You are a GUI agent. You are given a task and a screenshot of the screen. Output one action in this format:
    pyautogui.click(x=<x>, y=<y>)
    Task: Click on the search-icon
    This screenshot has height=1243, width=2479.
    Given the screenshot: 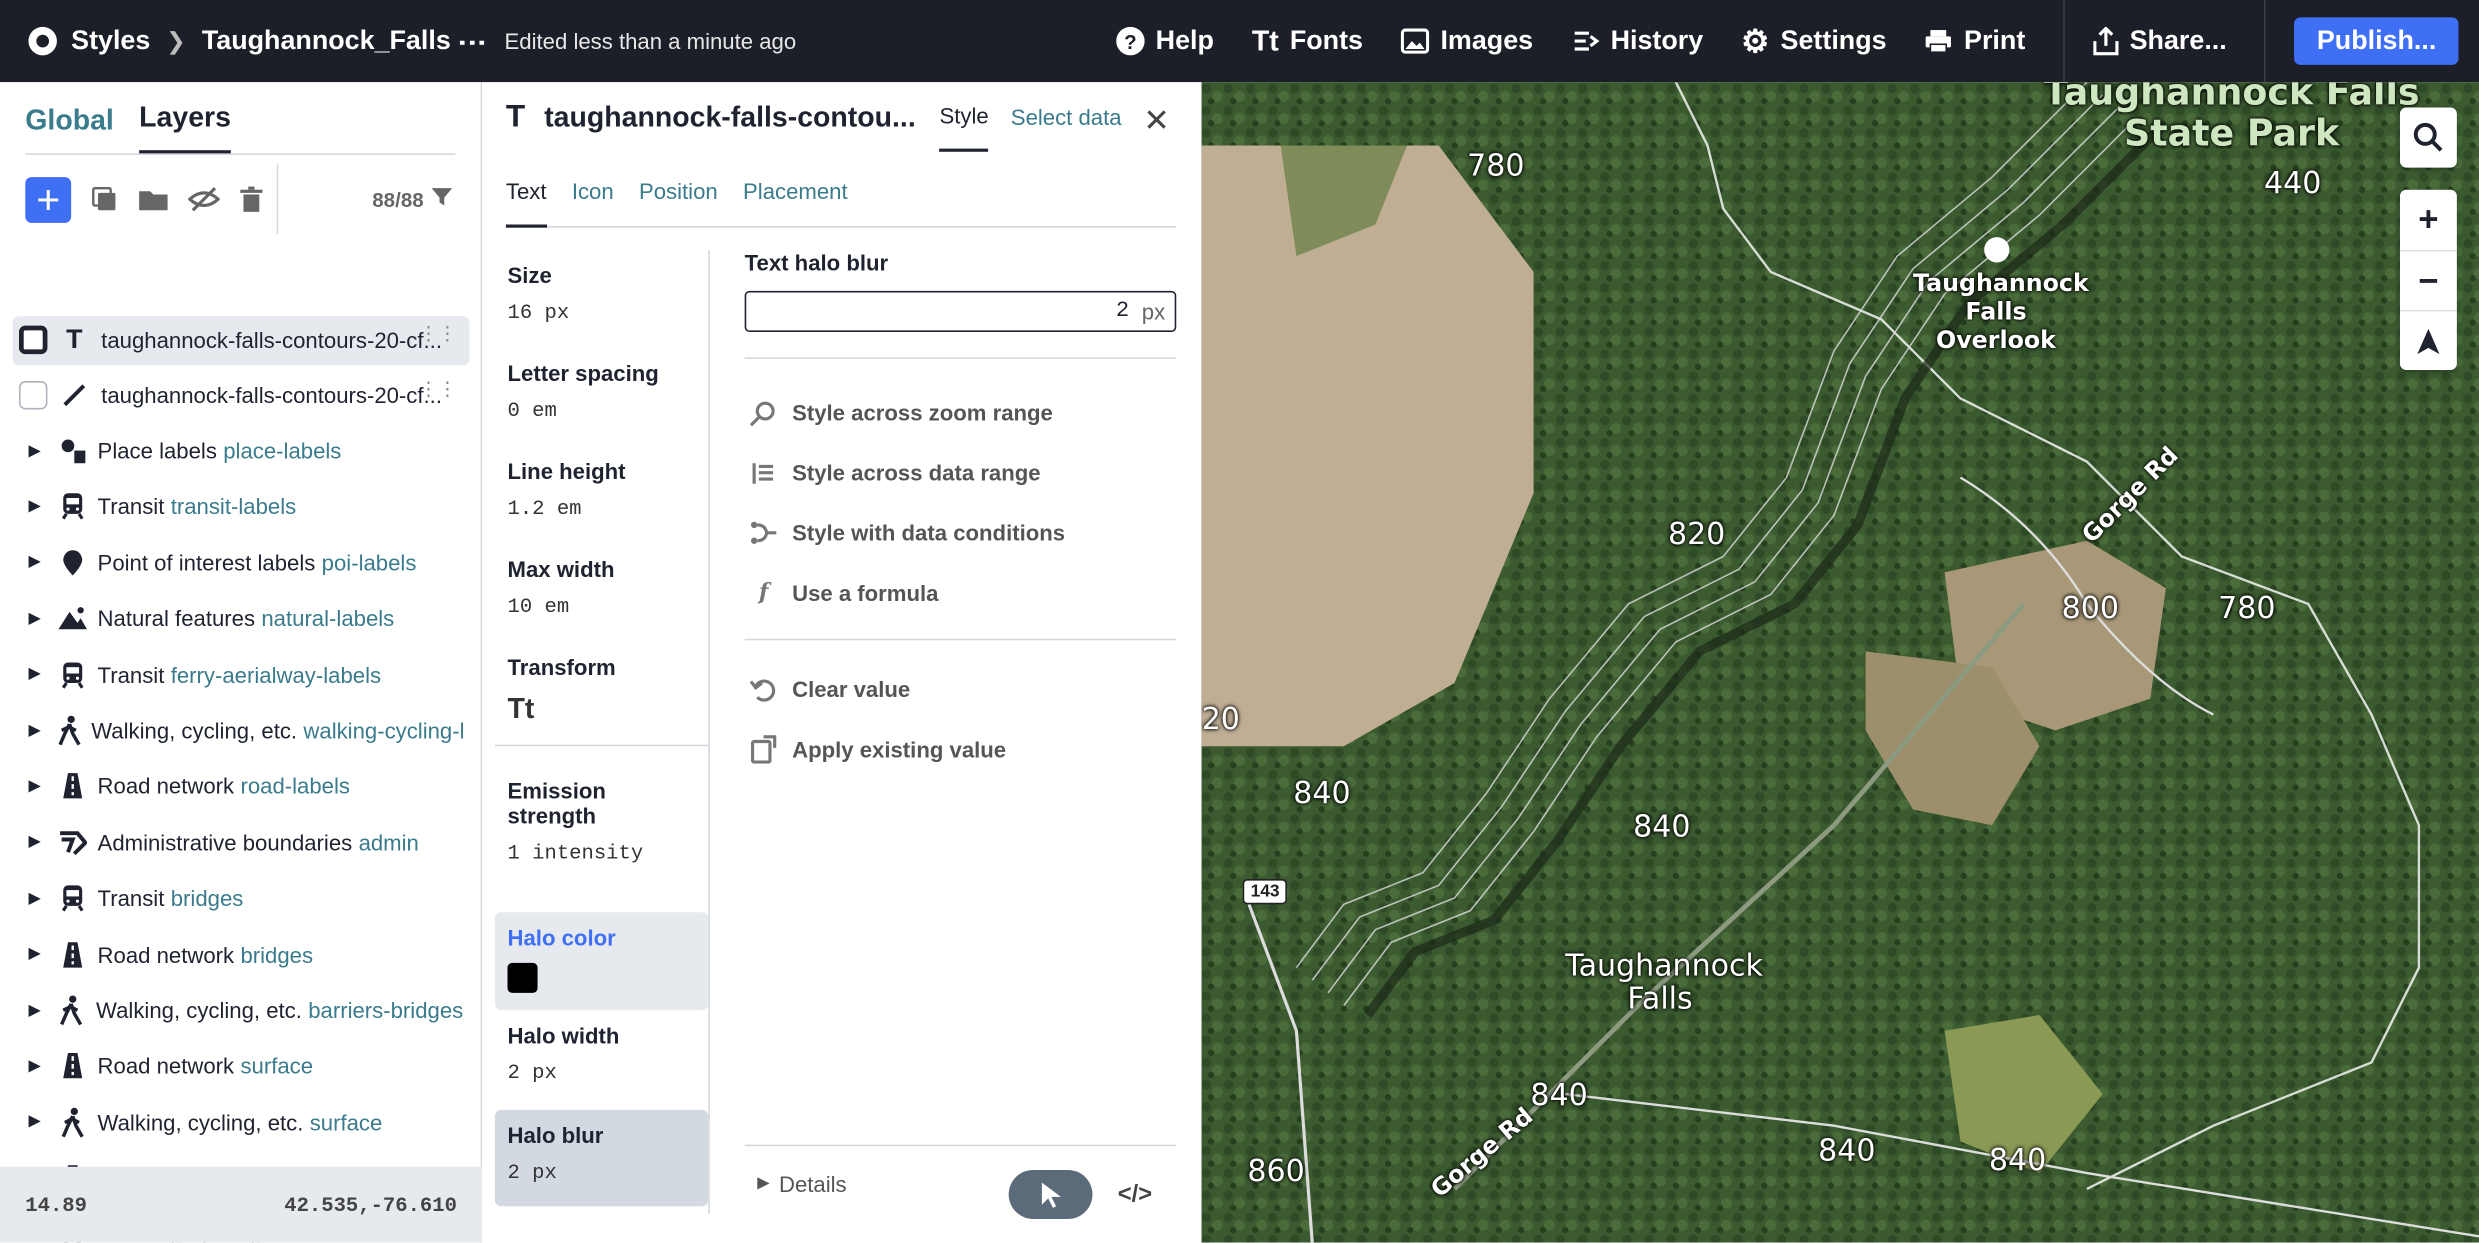 What is the action you would take?
    pyautogui.click(x=2428, y=138)
    